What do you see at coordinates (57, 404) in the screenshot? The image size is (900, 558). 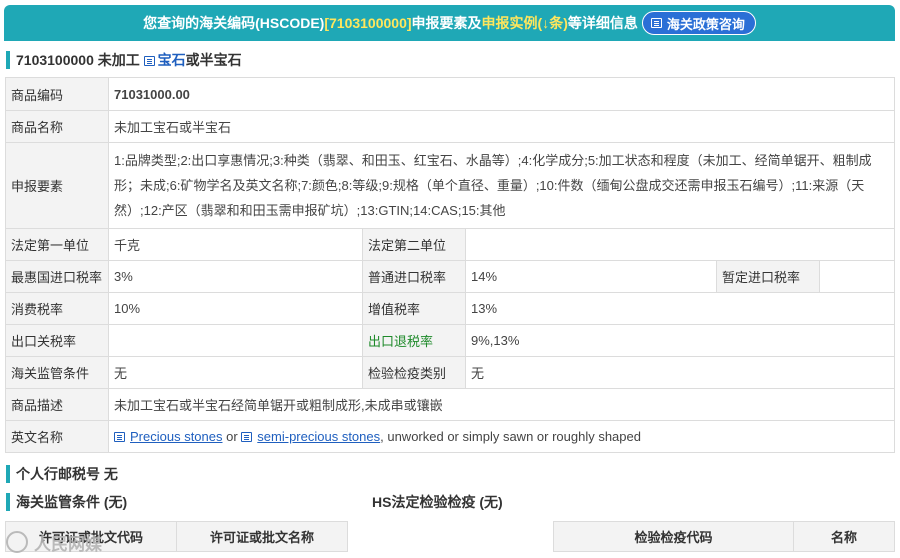 I see `description-label: 商品描述` at bounding box center [57, 404].